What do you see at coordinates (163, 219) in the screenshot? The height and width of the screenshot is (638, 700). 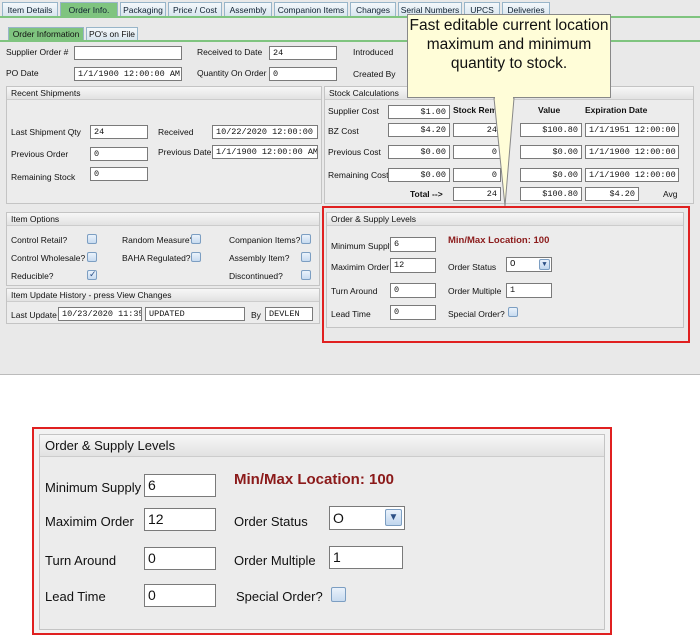 I see `item-options-title: Item Options` at bounding box center [163, 219].